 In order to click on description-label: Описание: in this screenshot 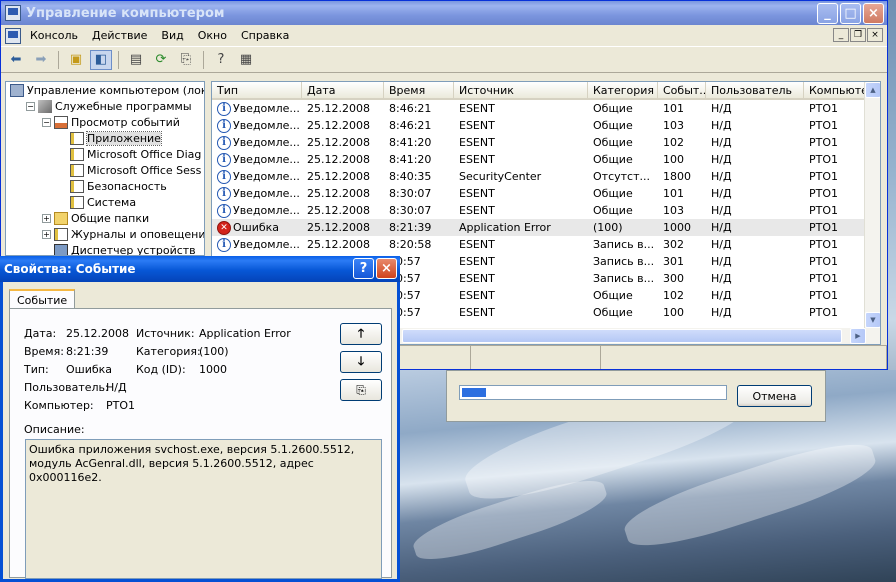, I will do `click(54, 429)`.